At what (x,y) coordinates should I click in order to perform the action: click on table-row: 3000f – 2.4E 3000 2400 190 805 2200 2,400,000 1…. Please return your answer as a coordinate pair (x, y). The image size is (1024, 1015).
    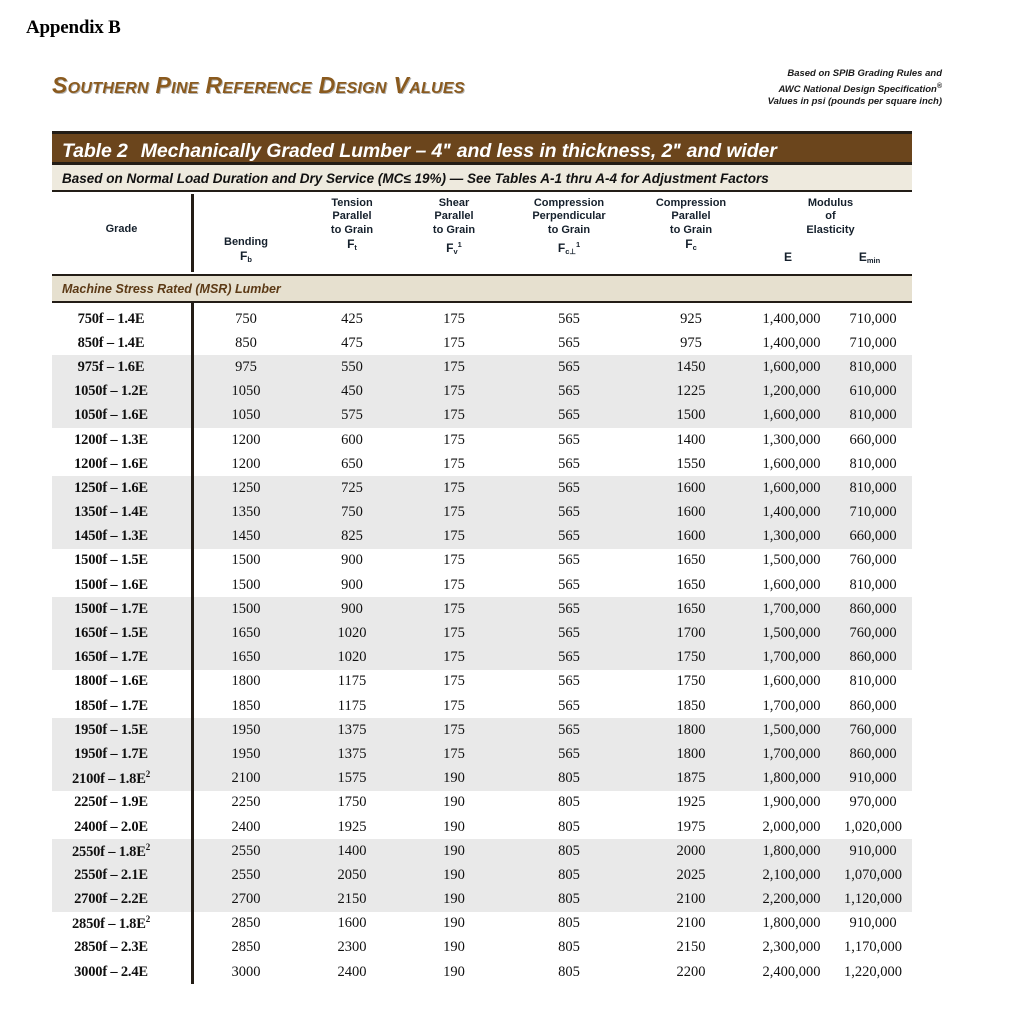
    Looking at the image, I should click on (482, 972).